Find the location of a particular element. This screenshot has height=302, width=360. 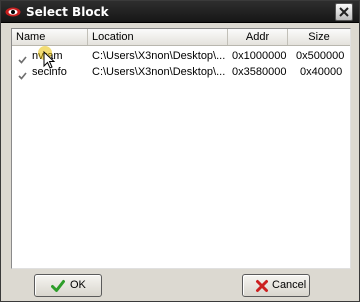

column-header-location: Location is located at coordinates (158, 37).